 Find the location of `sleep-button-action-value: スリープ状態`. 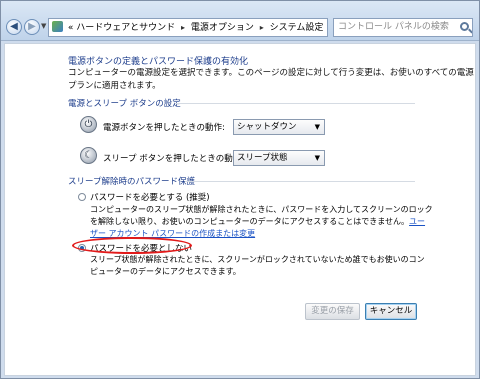

sleep-button-action-value: スリープ状態 is located at coordinates (262, 158).